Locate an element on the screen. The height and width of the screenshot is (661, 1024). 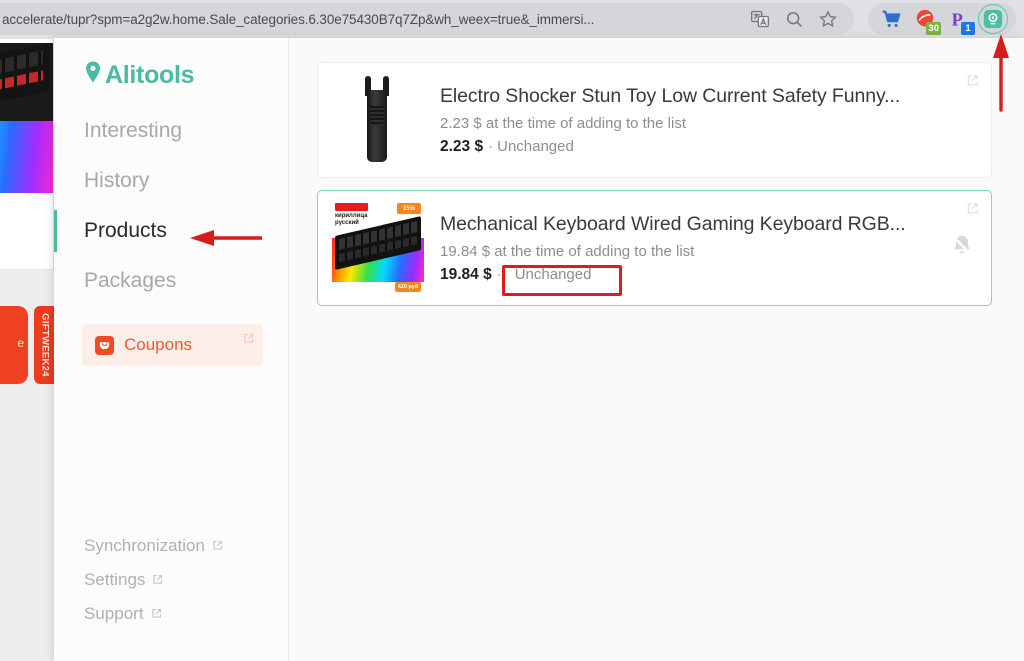
star-icon is located at coordinates (828, 19).